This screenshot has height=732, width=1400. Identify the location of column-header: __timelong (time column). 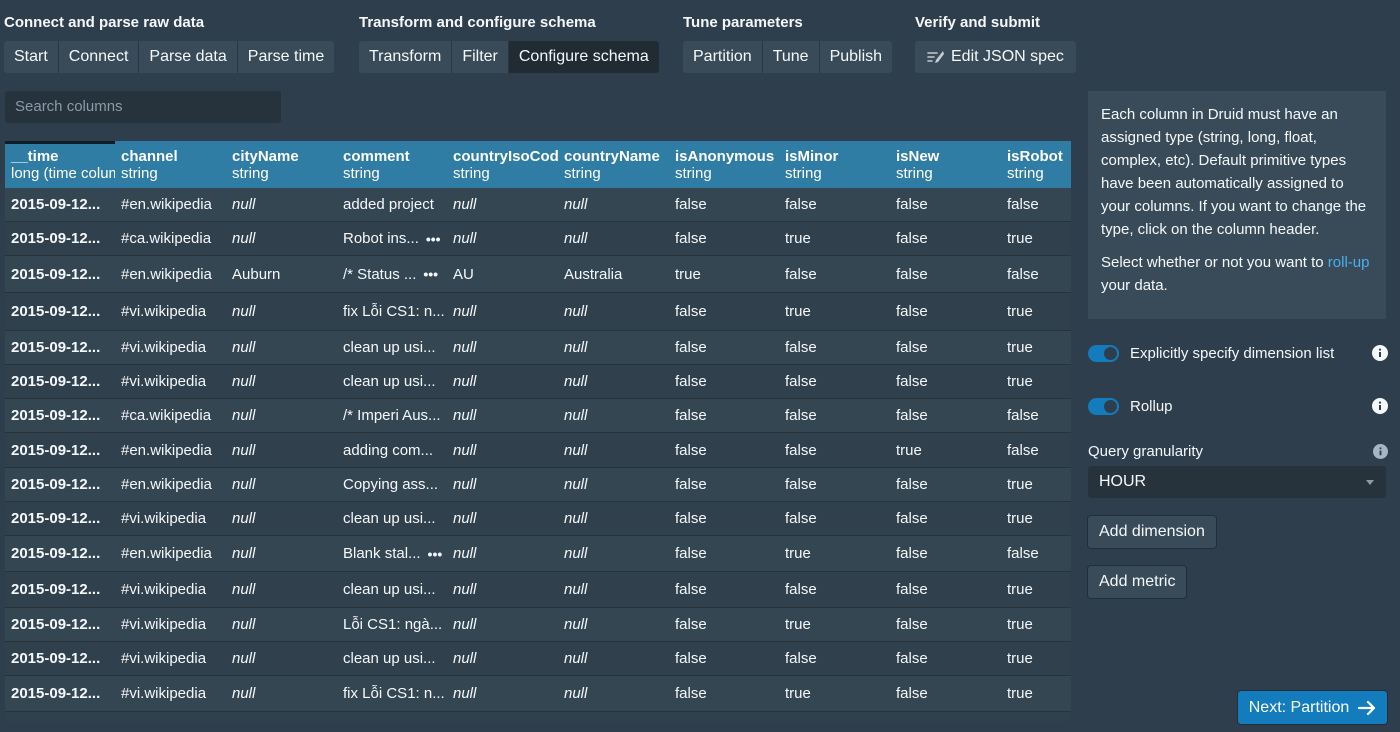
(60, 164).